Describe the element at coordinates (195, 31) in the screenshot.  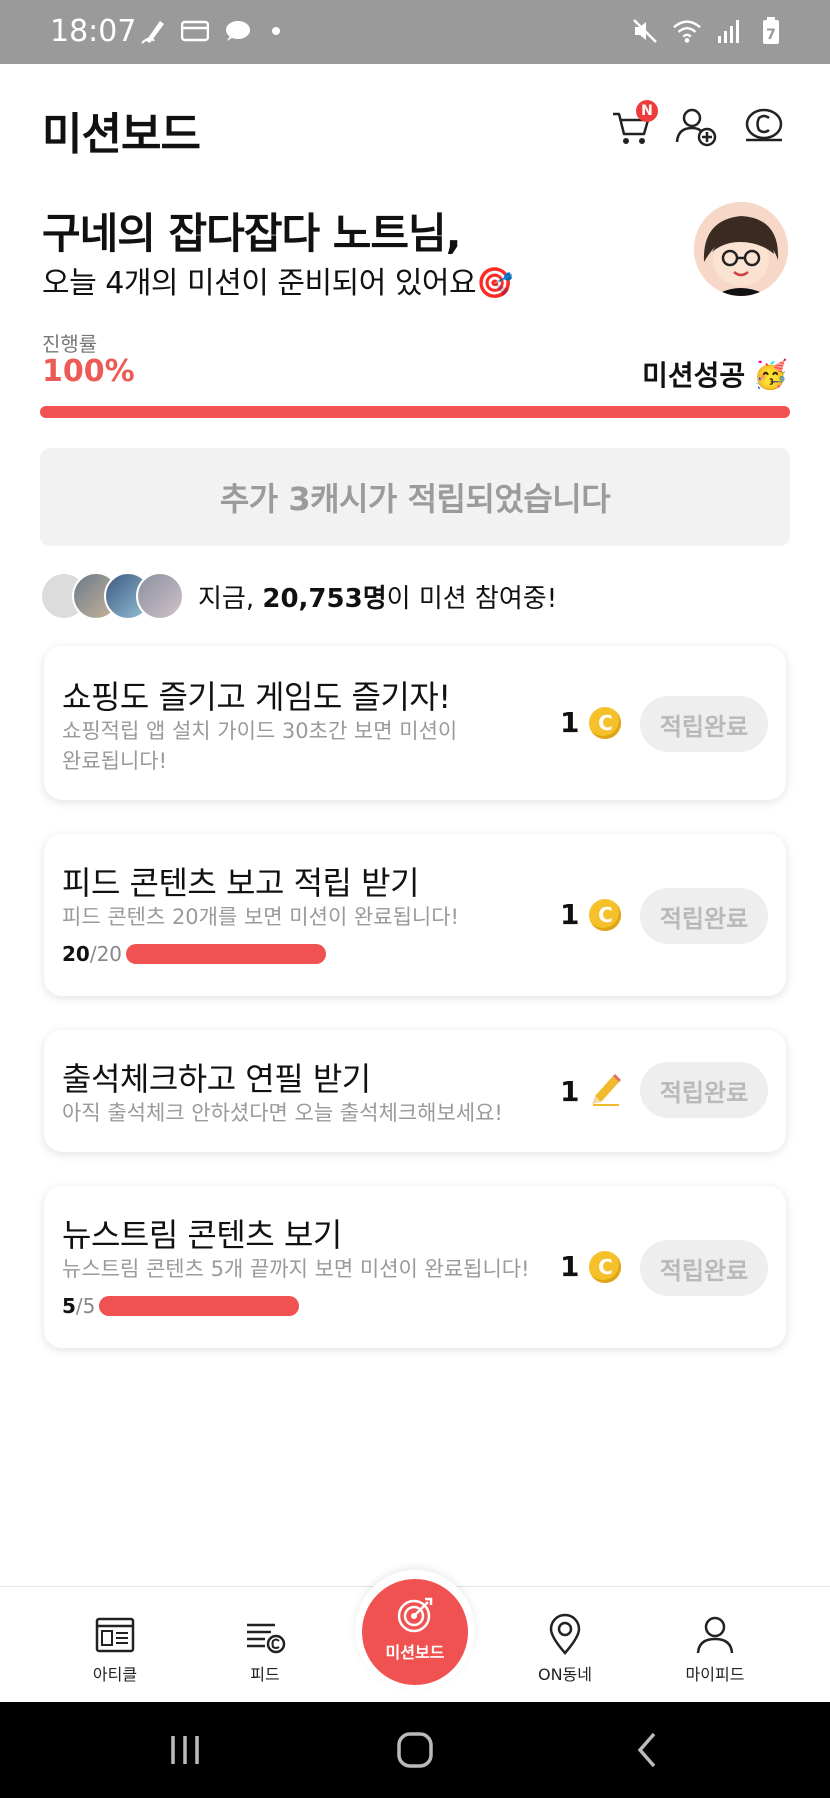
I see `wallet-icon` at that location.